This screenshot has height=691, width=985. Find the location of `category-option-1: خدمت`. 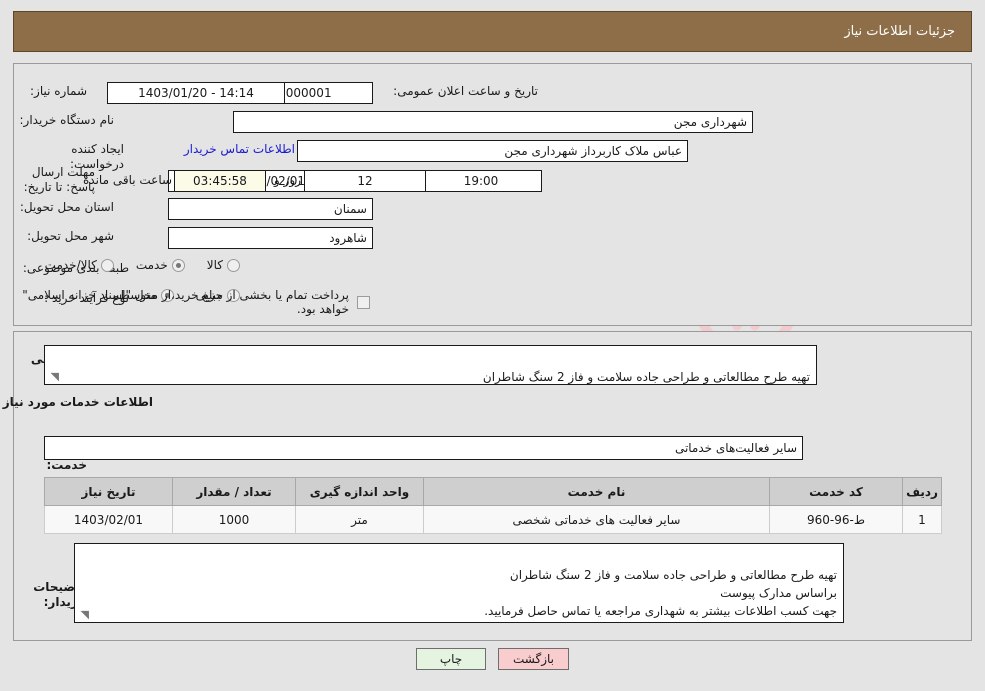

category-option-1: خدمت is located at coordinates (160, 265).